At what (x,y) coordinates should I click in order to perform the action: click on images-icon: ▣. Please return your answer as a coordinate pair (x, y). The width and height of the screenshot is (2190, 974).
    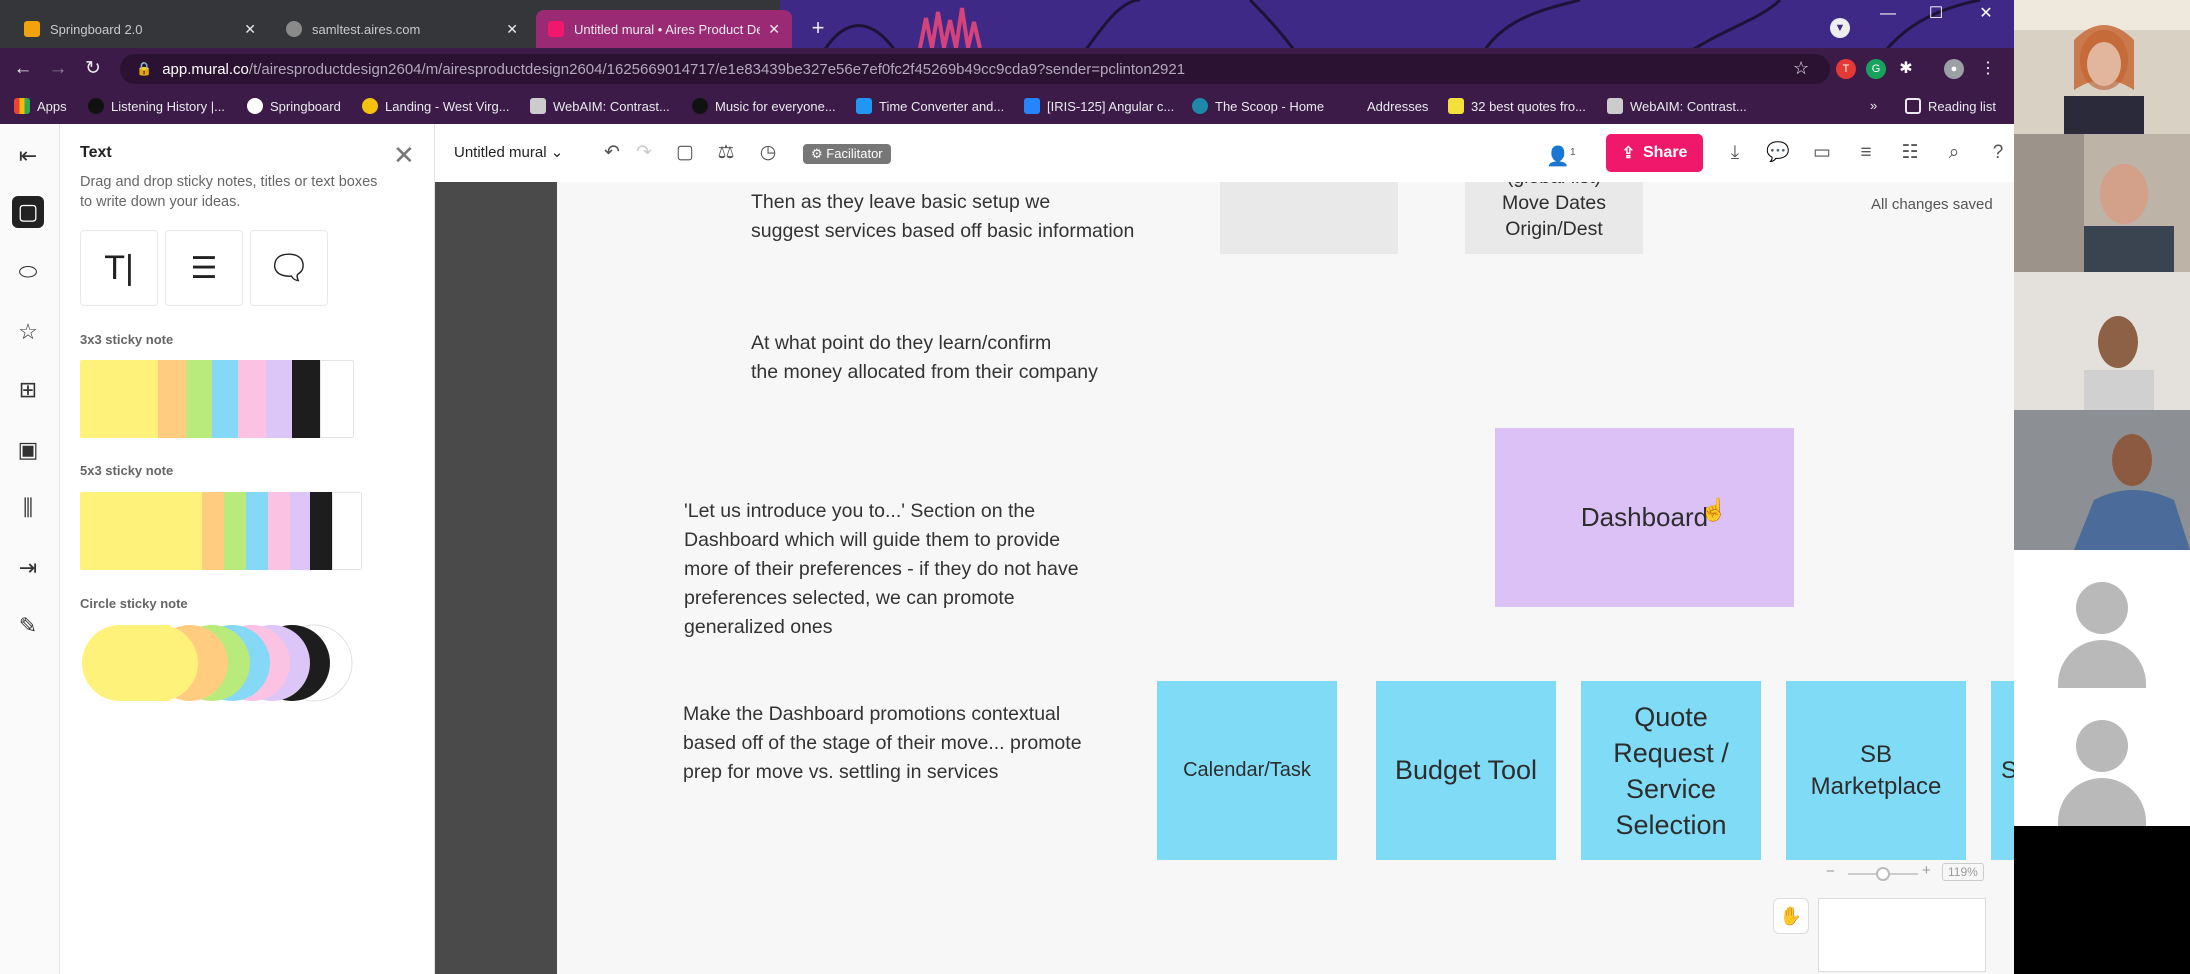
    Looking at the image, I should click on (28, 450).